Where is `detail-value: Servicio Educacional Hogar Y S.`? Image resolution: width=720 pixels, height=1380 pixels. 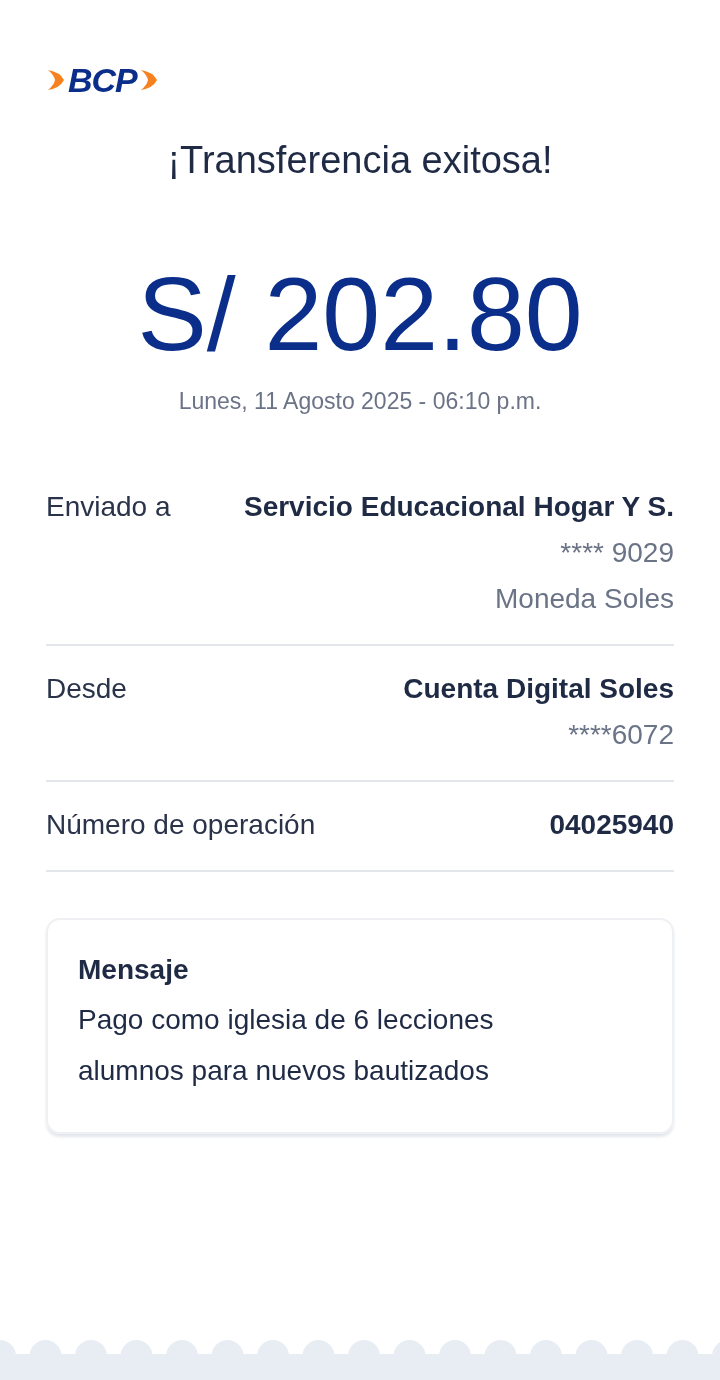
detail-value: Servicio Educacional Hogar Y S. is located at coordinates (458, 507).